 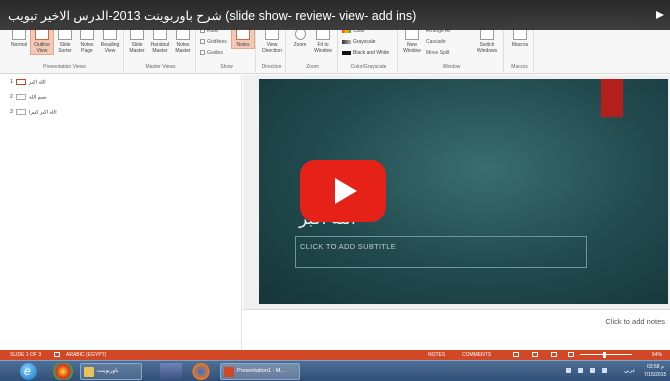 I want to click on group-label: Show, so click(x=226, y=67).